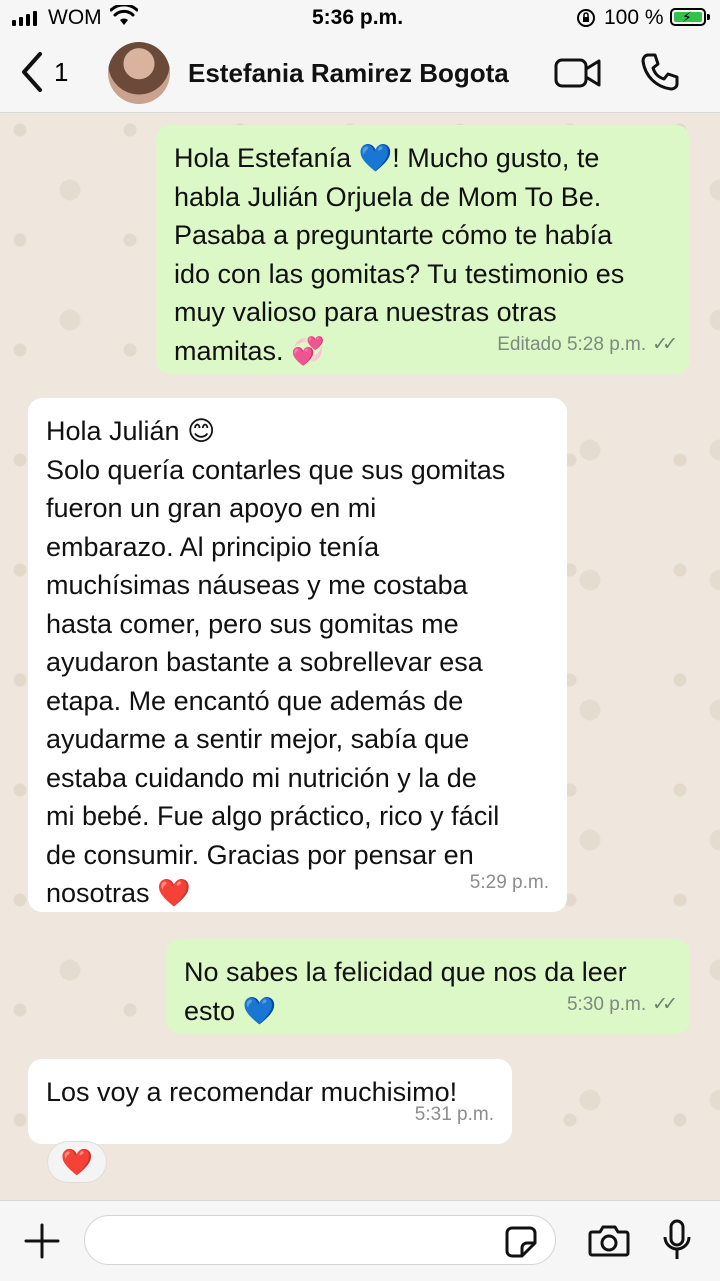 This screenshot has height=1281, width=720. I want to click on composer-bar, so click(360, 1240).